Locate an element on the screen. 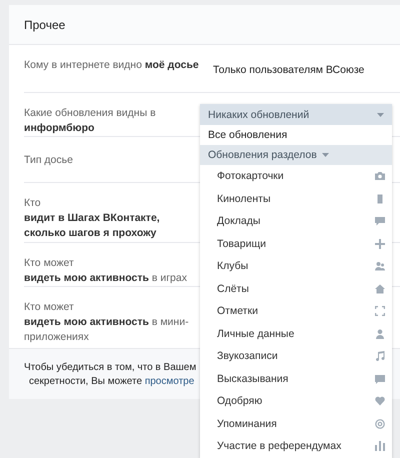 The width and height of the screenshot is (400, 458). dropdown-option: Участие в референдумах is located at coordinates (279, 446).